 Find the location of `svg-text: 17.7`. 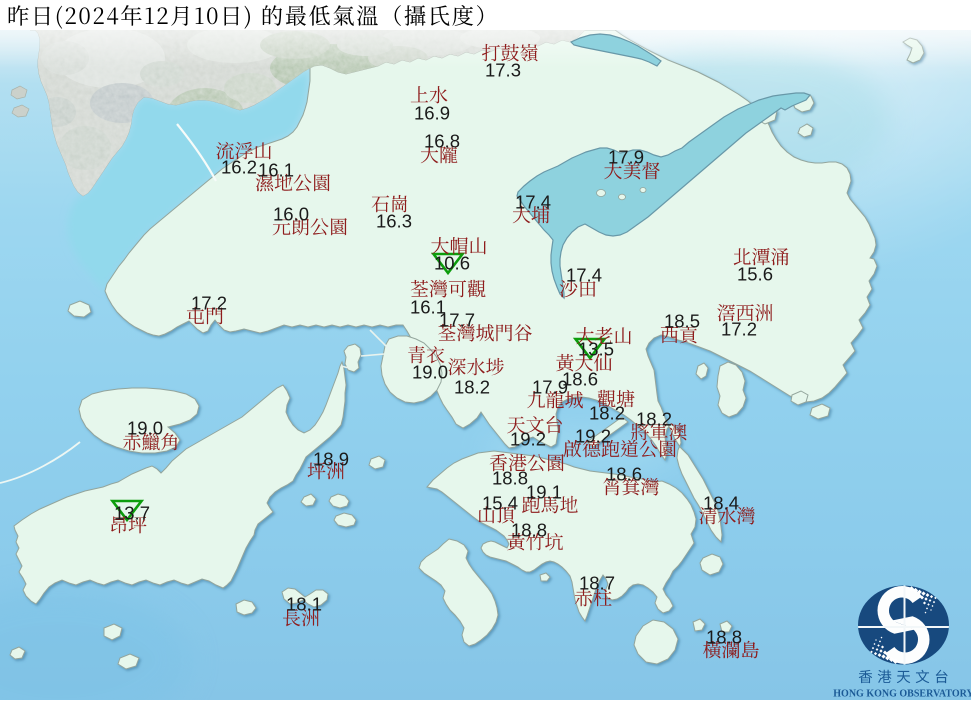

svg-text: 17.7 is located at coordinates (457, 320).